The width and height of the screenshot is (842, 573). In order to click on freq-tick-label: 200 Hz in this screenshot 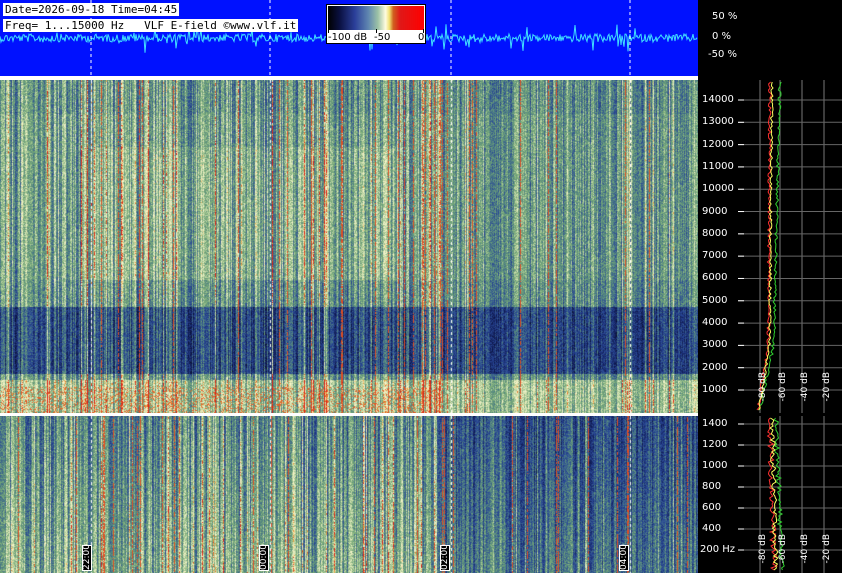, I will do `click(718, 549)`.